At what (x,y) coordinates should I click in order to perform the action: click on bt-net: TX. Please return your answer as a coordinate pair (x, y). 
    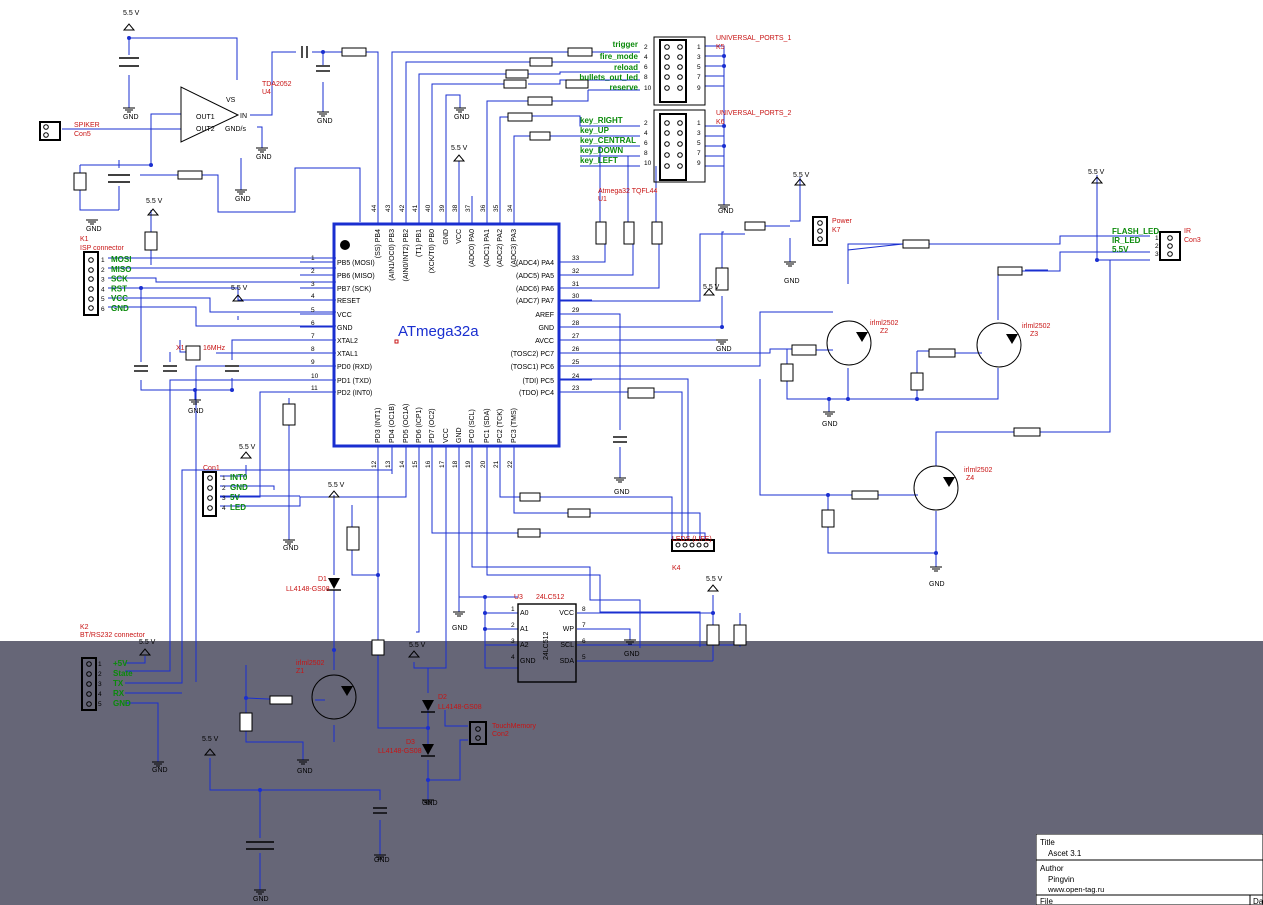
    Looking at the image, I should click on (118, 683).